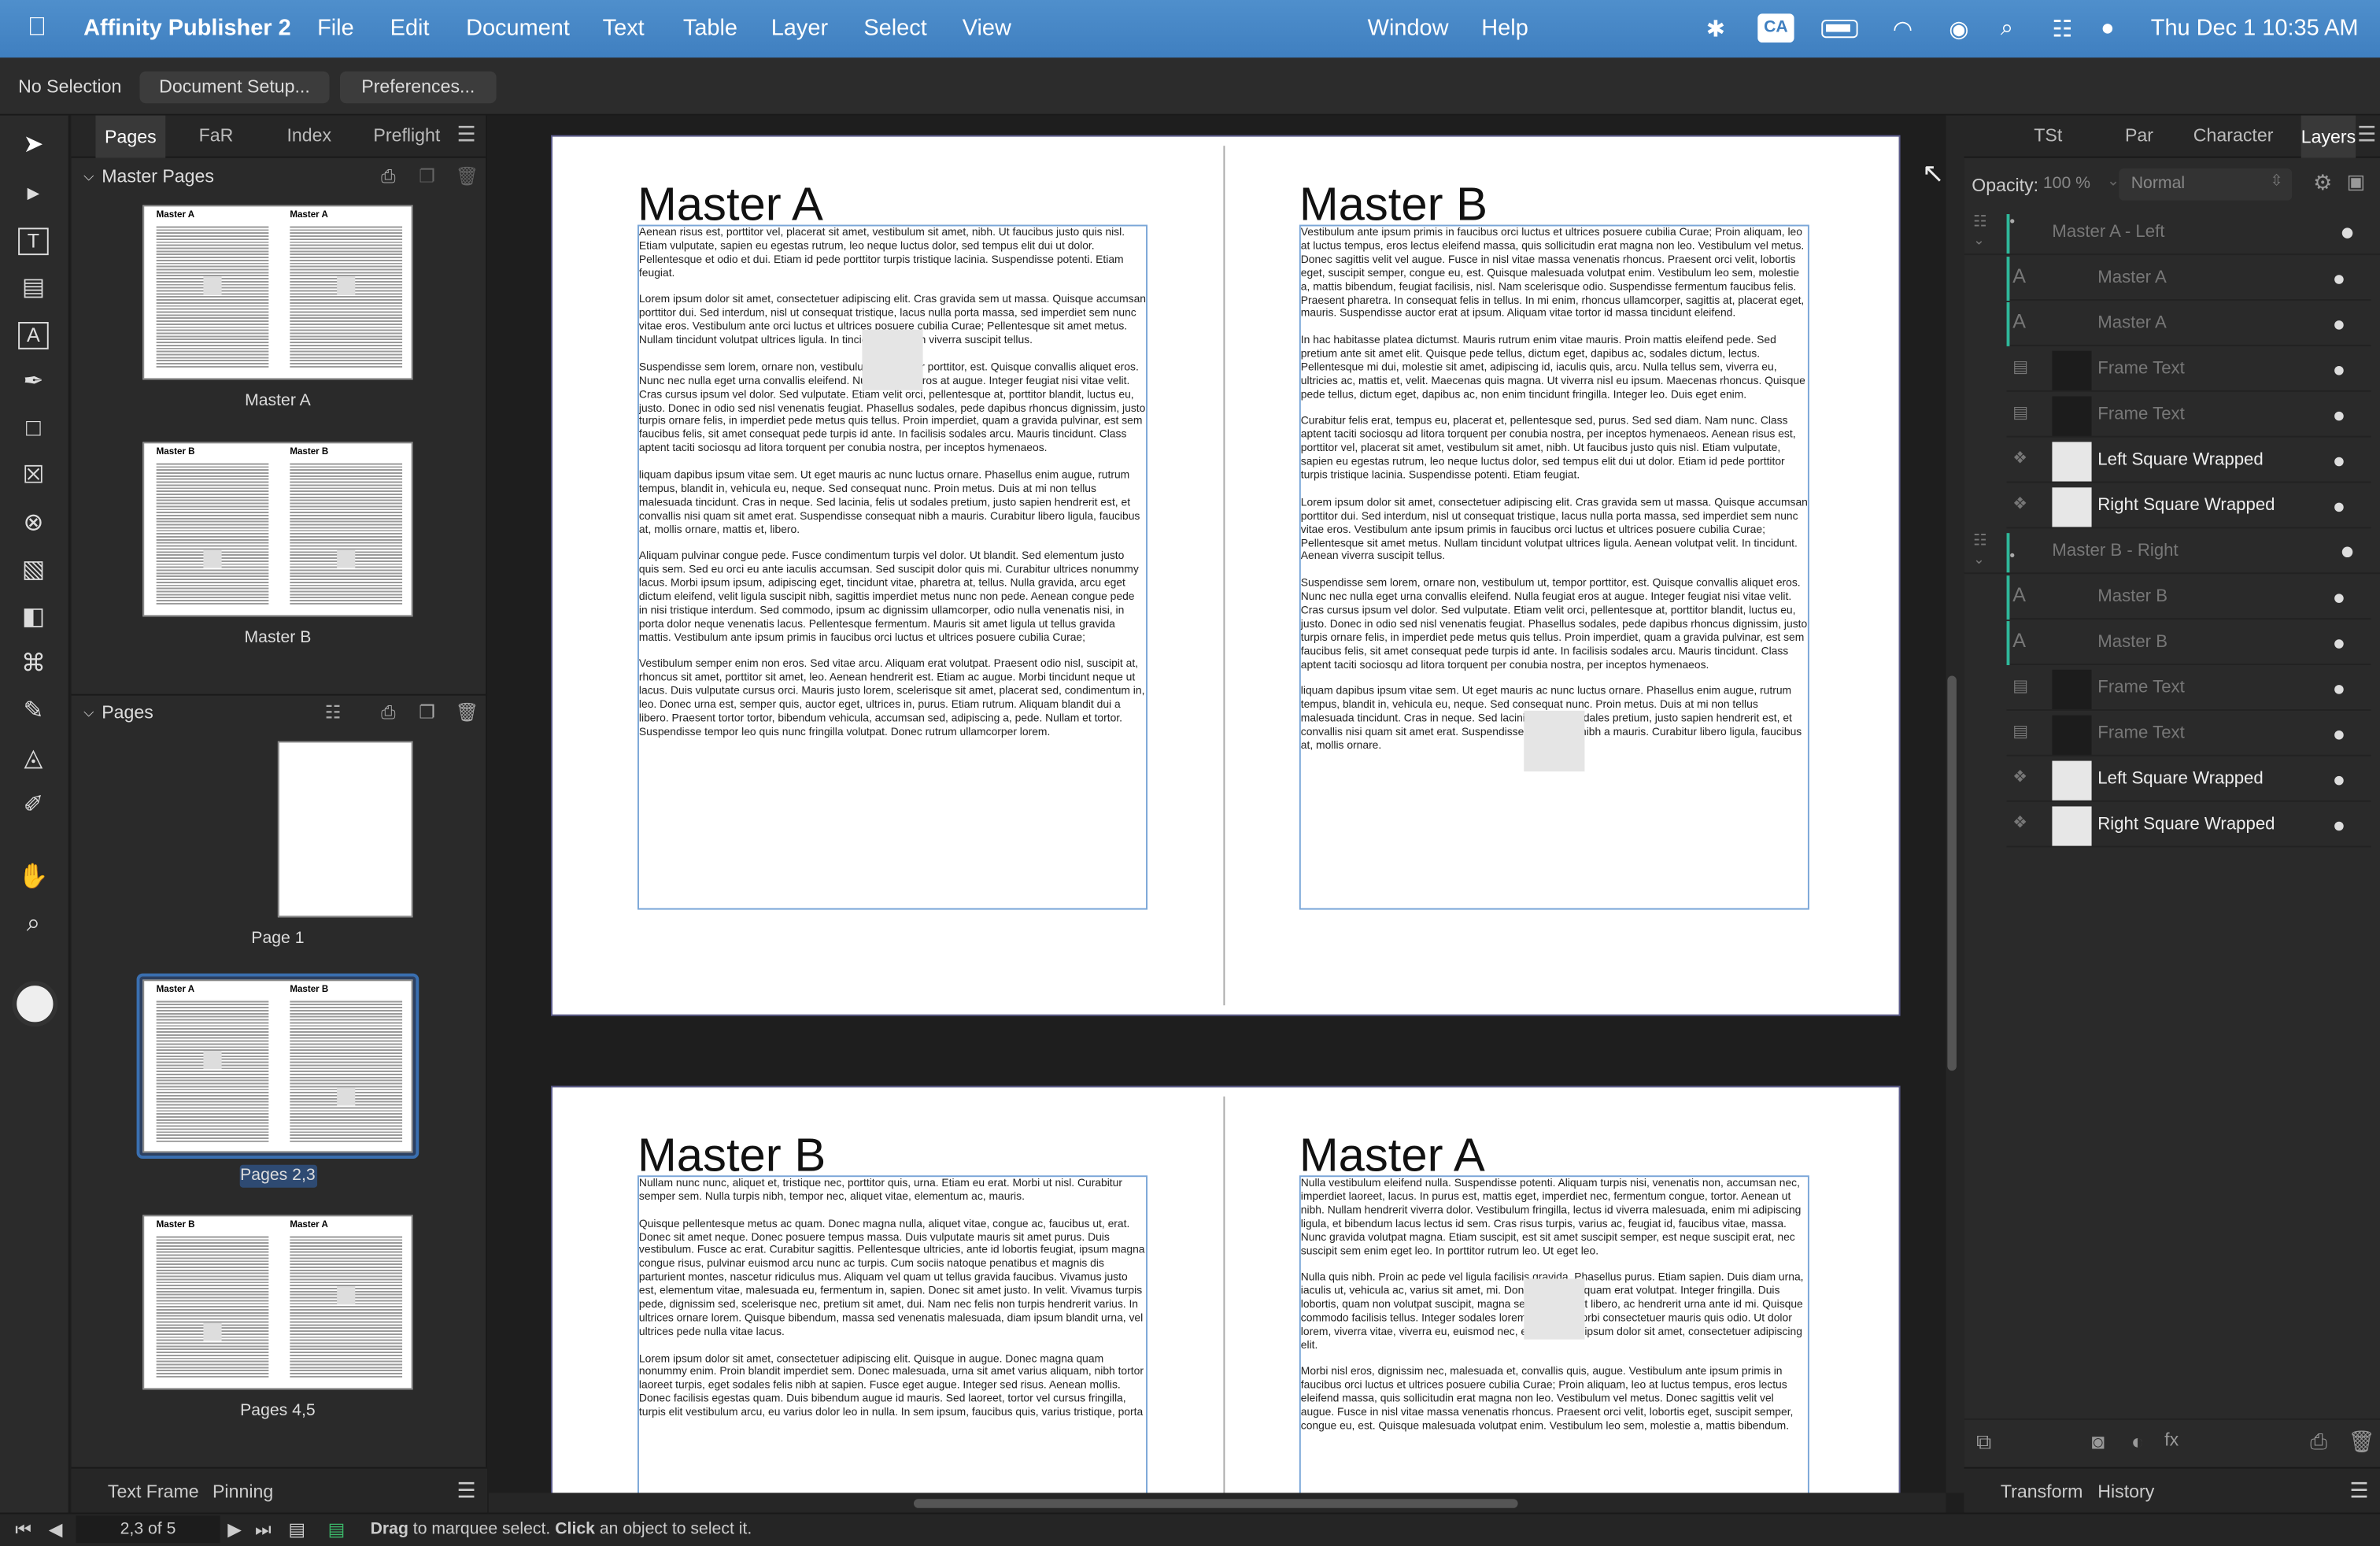 This screenshot has height=1546, width=2380. What do you see at coordinates (1839, 31) in the screenshot?
I see `battery-icon` at bounding box center [1839, 31].